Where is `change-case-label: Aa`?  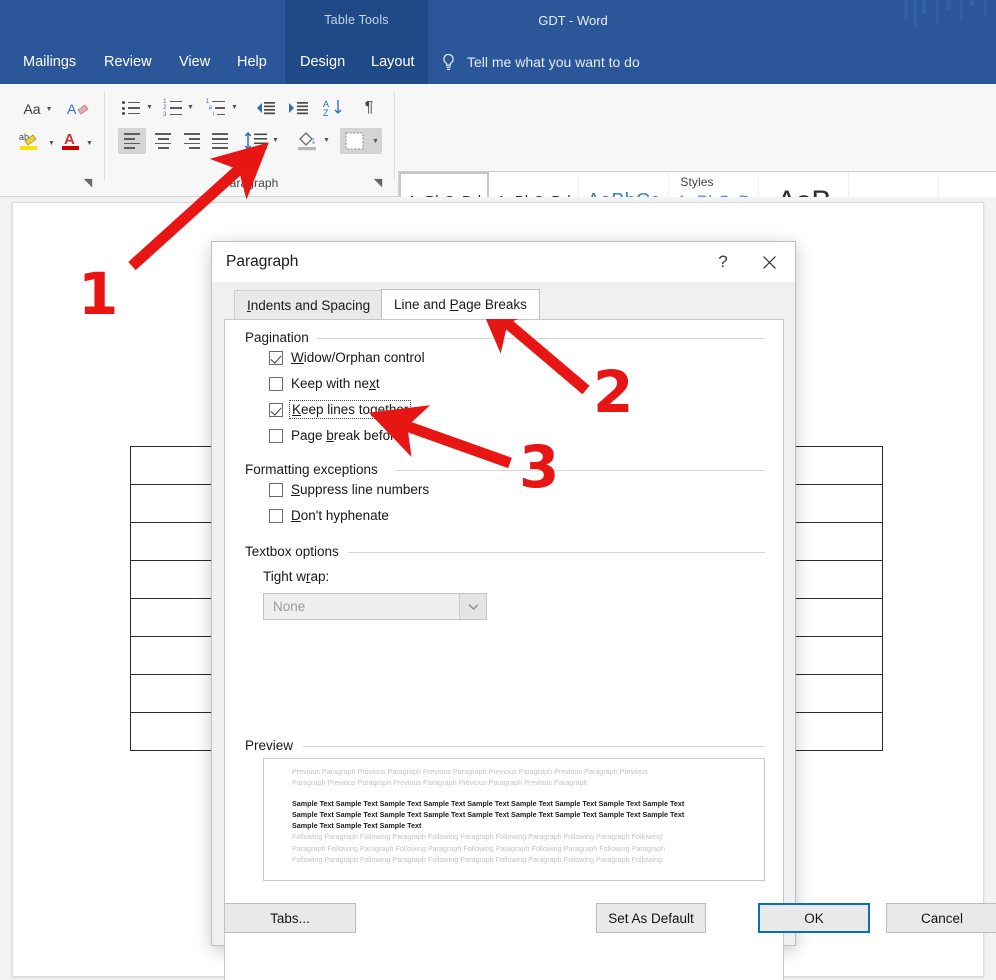
change-case-label: Aa is located at coordinates (32, 109).